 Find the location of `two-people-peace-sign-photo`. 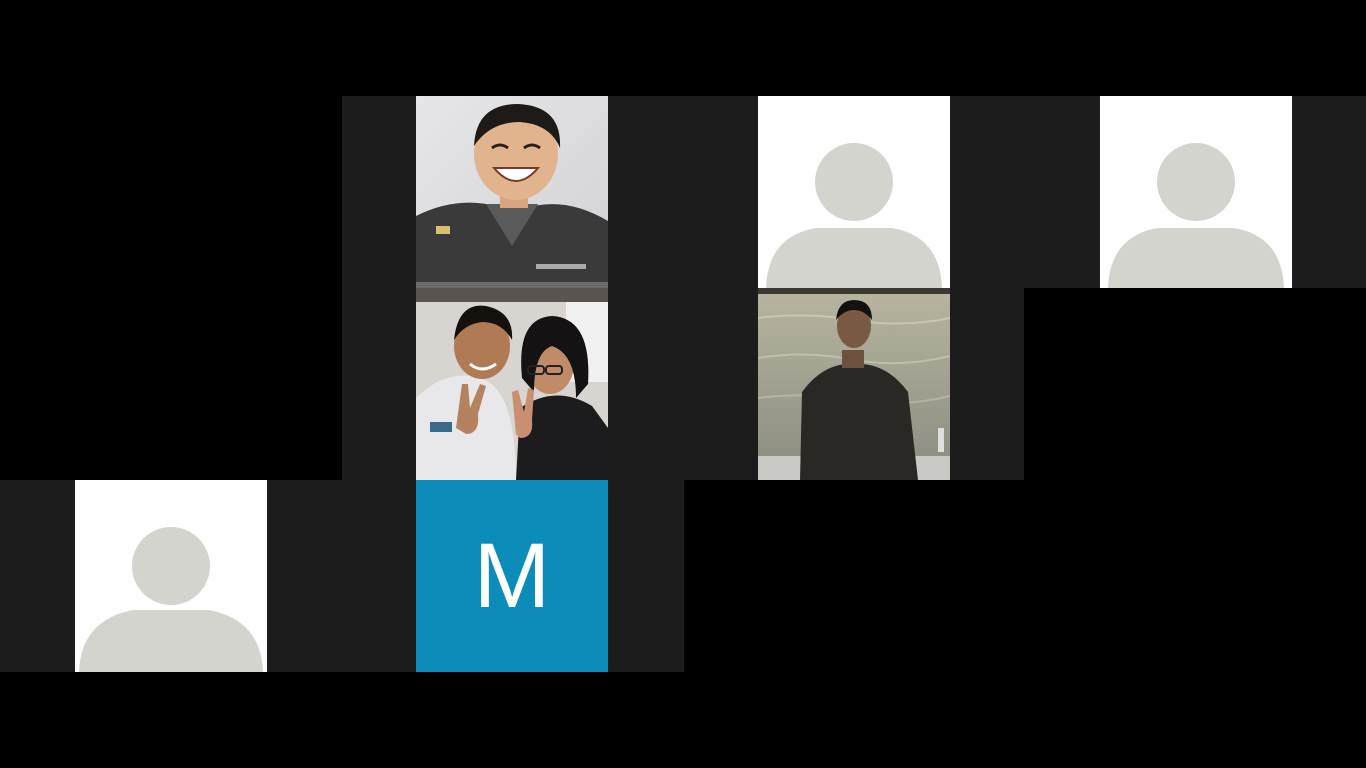

two-people-peace-sign-photo is located at coordinates (512, 384).